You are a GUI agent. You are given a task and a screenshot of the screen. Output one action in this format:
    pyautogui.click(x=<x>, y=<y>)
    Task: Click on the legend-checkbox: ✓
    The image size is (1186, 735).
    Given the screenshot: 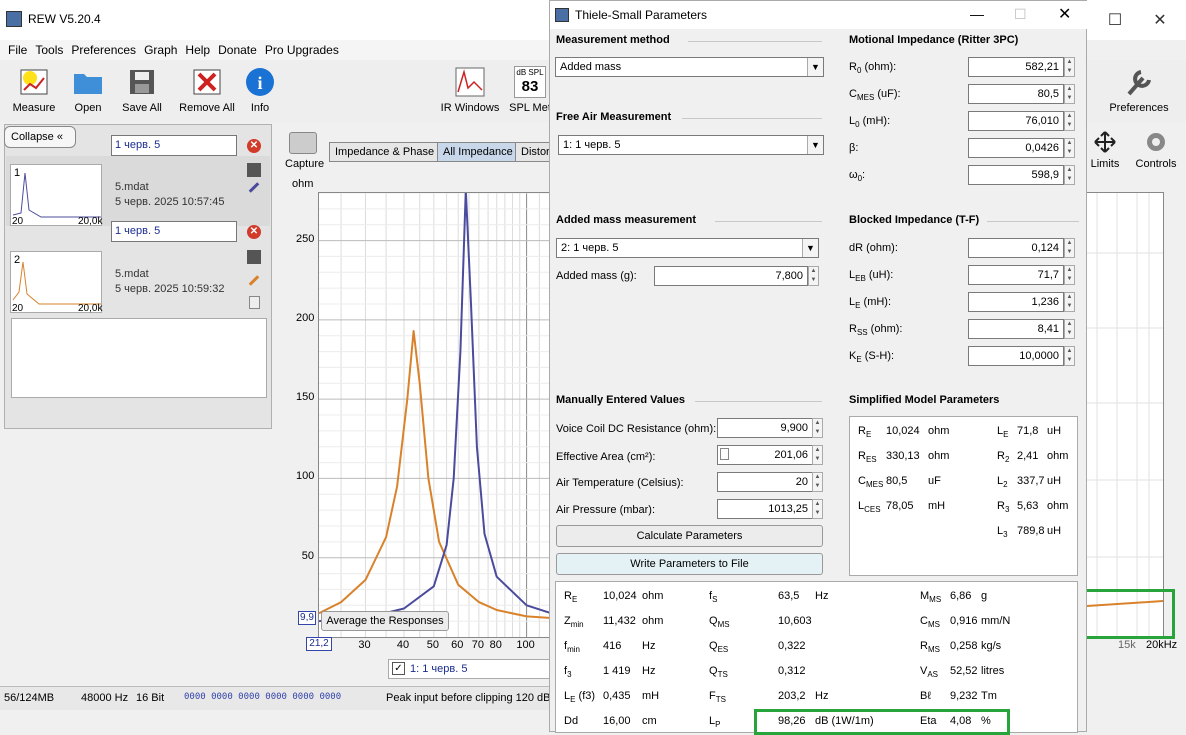 What is the action you would take?
    pyautogui.click(x=398, y=668)
    